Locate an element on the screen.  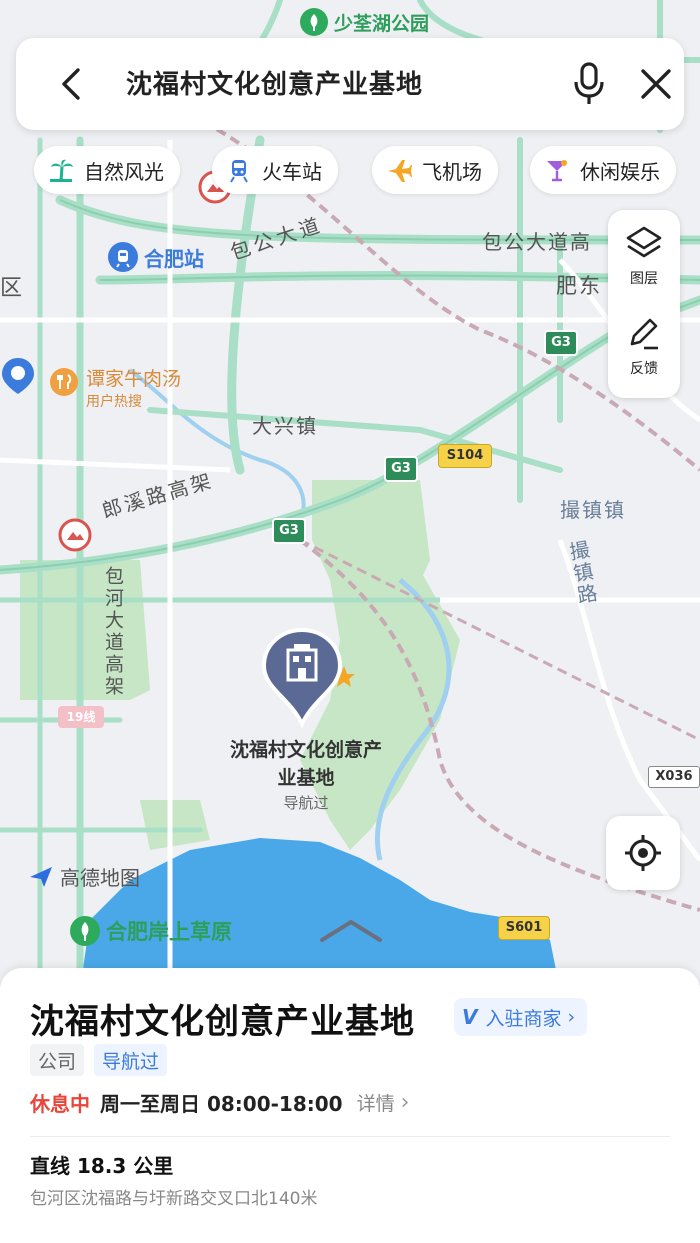
map-label-cuozhen-town: 撮镇镇 is located at coordinates (593, 510).